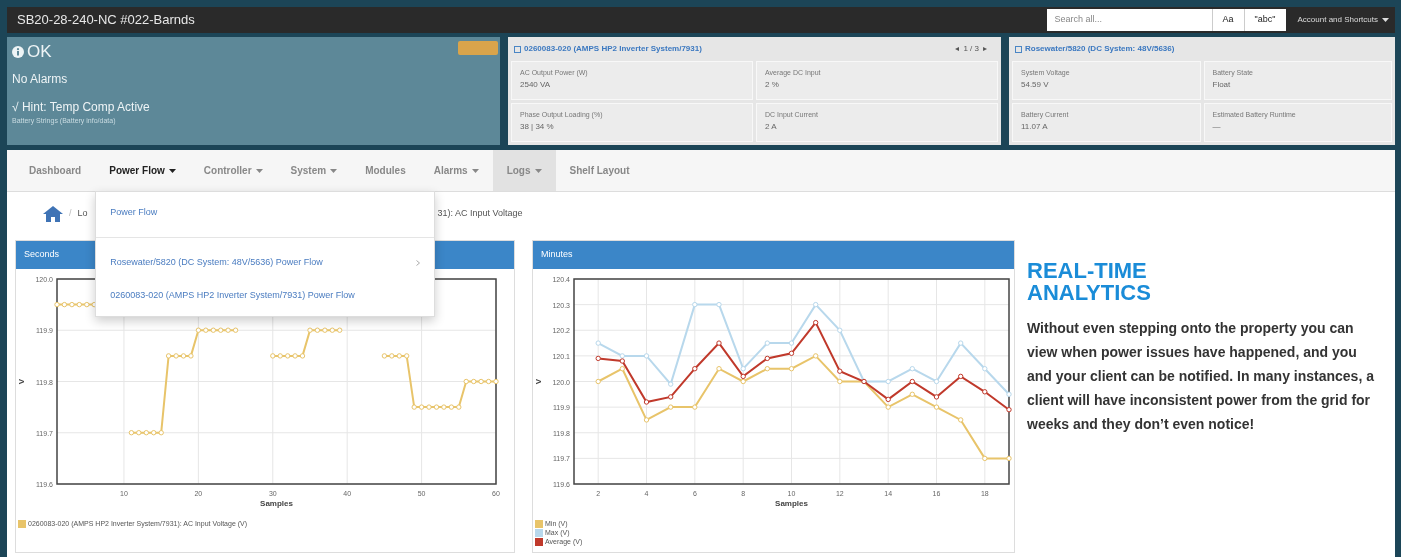  I want to click on page-indicator: 1 / 3, so click(971, 49).